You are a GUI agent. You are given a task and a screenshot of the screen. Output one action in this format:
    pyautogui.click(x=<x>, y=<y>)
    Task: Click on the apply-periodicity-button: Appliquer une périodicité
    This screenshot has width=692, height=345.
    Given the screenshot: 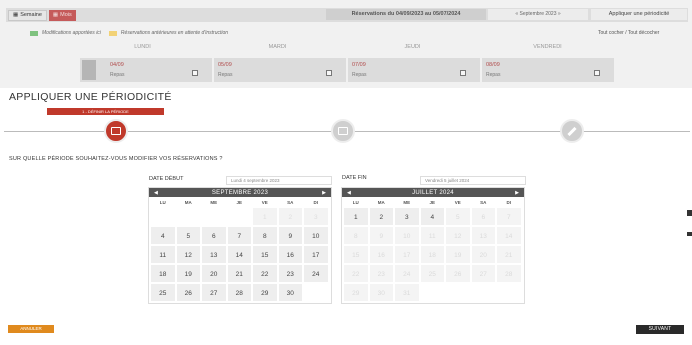 What is the action you would take?
    pyautogui.click(x=639, y=14)
    